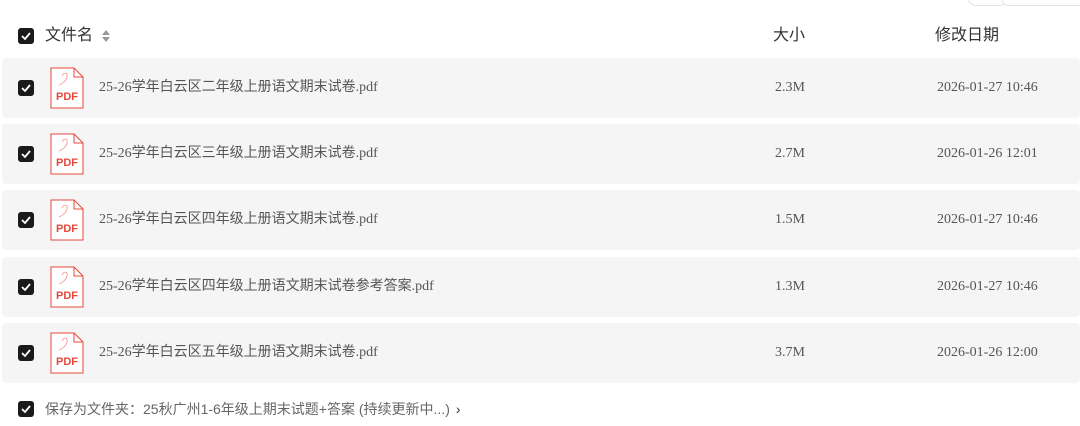 The image size is (1080, 426). I want to click on file-size: 2.7M, so click(790, 153).